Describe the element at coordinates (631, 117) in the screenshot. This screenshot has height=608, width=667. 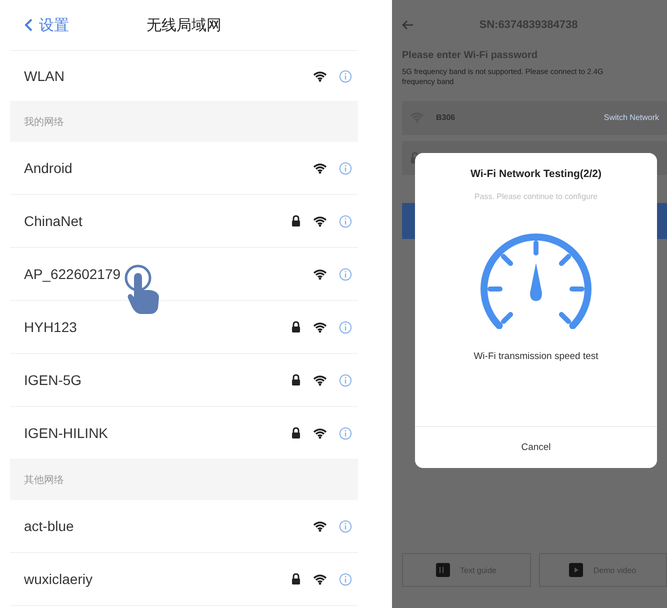
I see `switch-network-link: Switch Network` at that location.